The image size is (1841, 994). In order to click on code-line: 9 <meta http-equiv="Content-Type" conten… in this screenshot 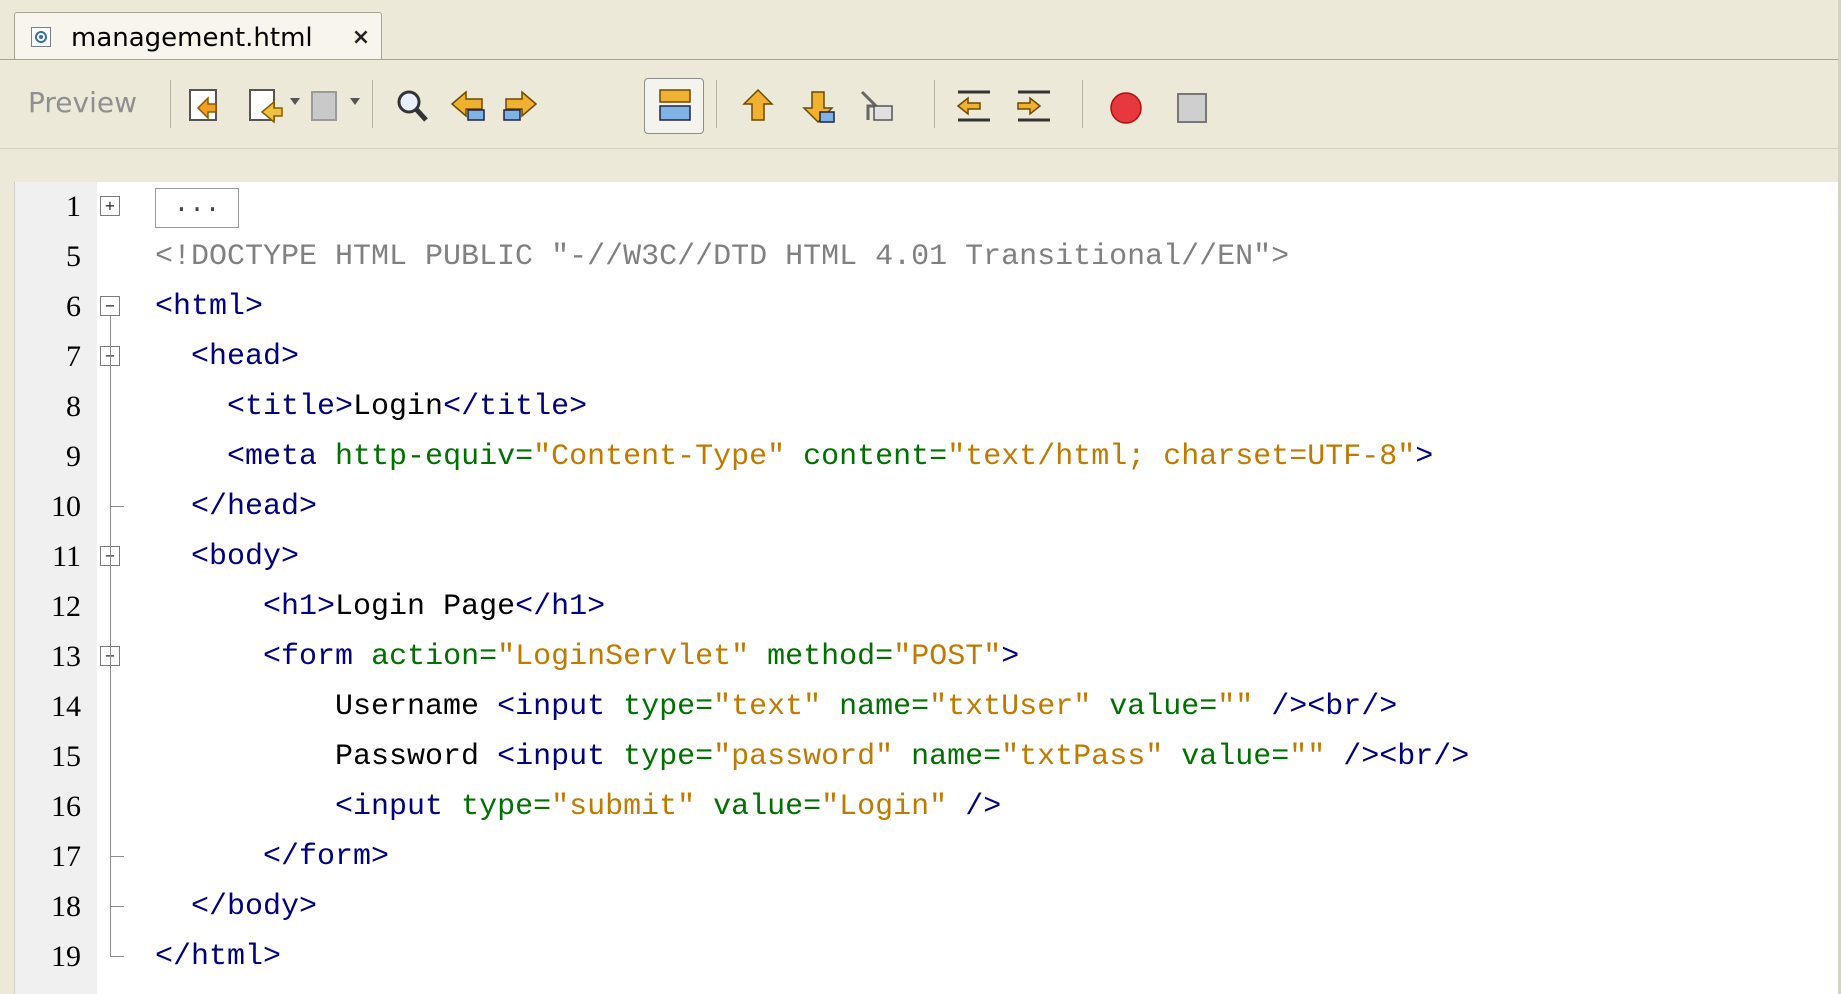, I will do `click(927, 457)`.